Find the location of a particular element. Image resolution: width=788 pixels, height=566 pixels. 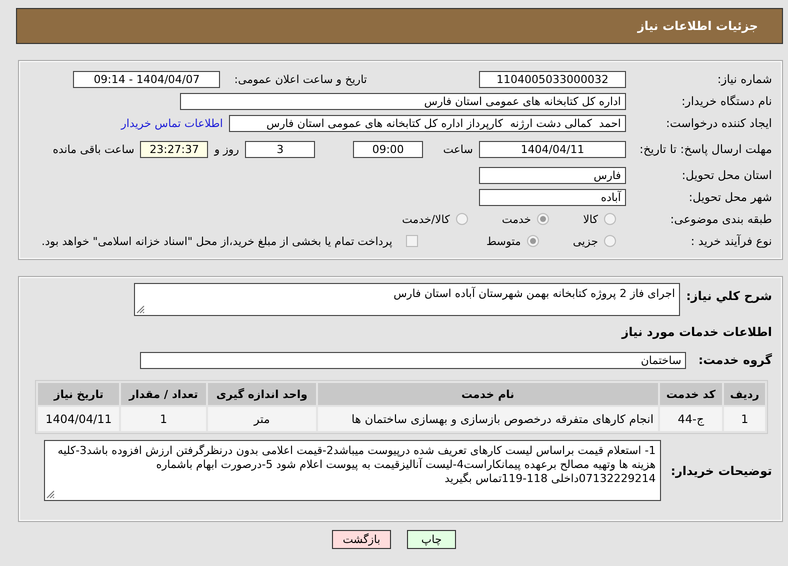

column-header: تعداد / مقدار is located at coordinates (163, 394).